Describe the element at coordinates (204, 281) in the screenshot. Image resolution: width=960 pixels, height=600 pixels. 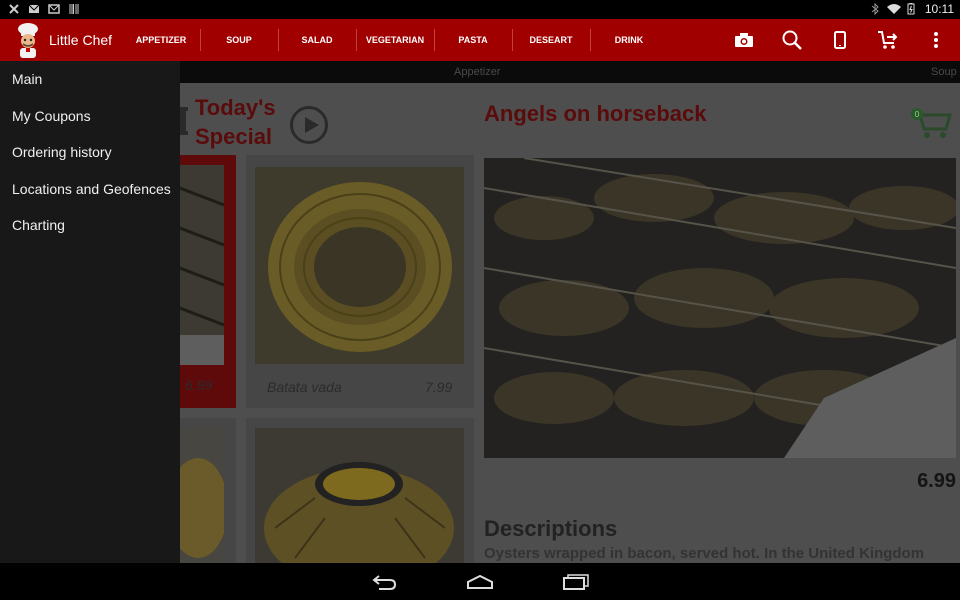
I see `special-card: 6.99` at that location.